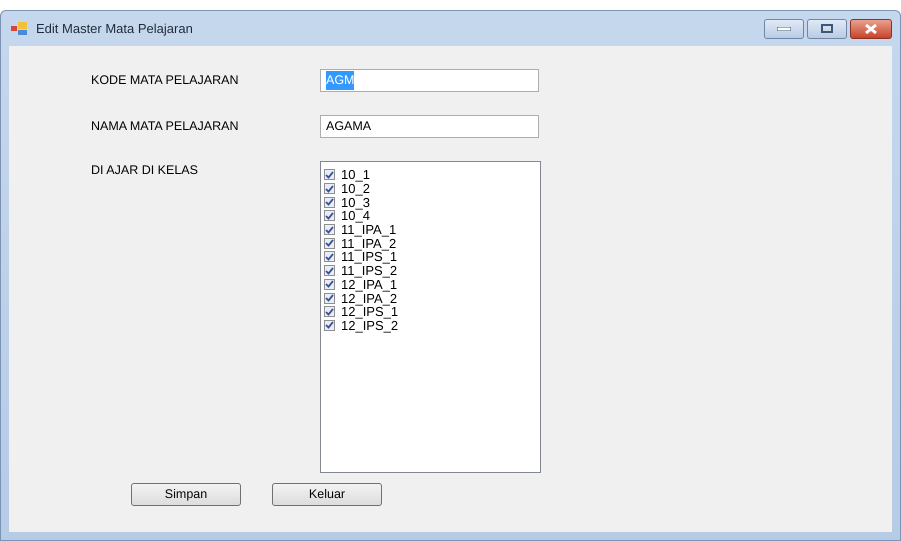 The width and height of the screenshot is (901, 541). I want to click on maximize-button, so click(827, 28).